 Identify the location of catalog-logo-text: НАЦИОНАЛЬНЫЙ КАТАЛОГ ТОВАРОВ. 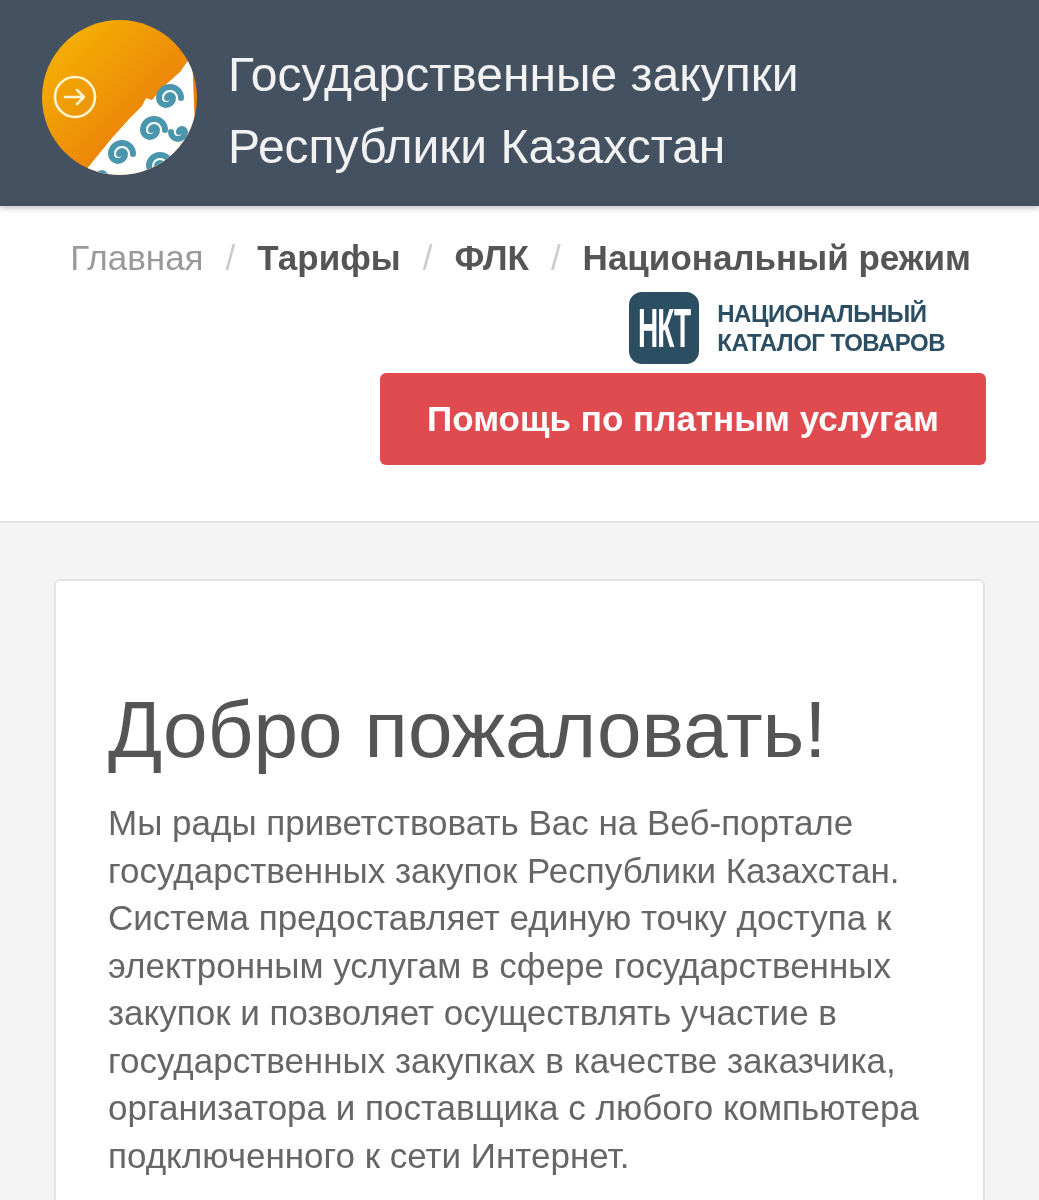
(831, 327).